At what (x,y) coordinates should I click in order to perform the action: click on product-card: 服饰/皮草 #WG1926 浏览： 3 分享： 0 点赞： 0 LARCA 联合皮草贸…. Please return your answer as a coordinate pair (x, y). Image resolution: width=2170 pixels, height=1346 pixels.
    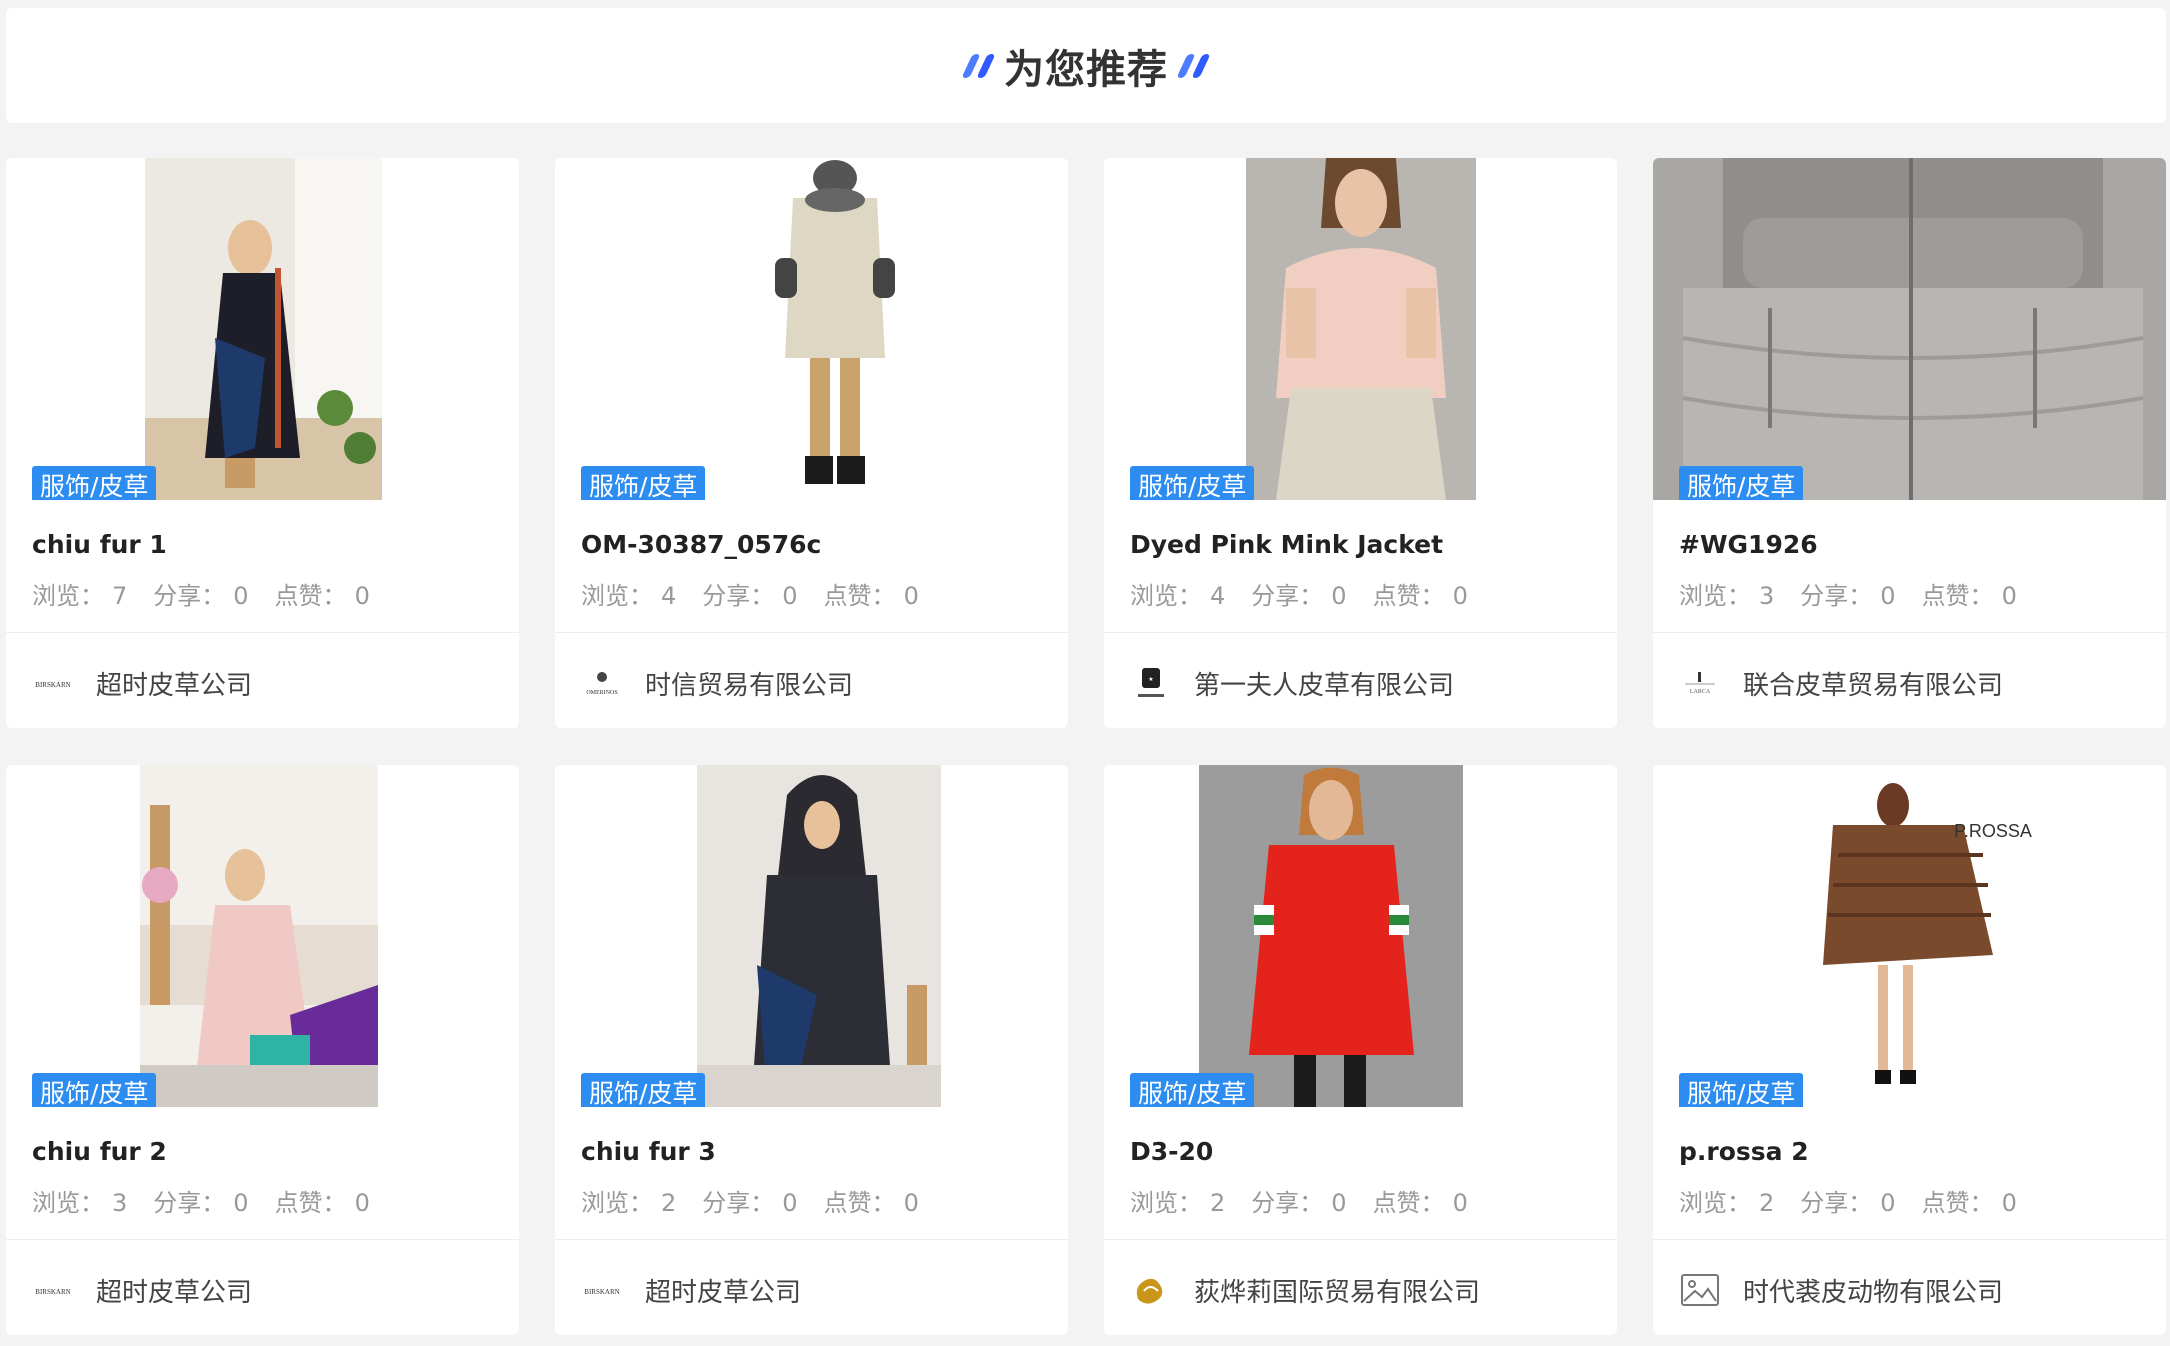
    Looking at the image, I should click on (1909, 443).